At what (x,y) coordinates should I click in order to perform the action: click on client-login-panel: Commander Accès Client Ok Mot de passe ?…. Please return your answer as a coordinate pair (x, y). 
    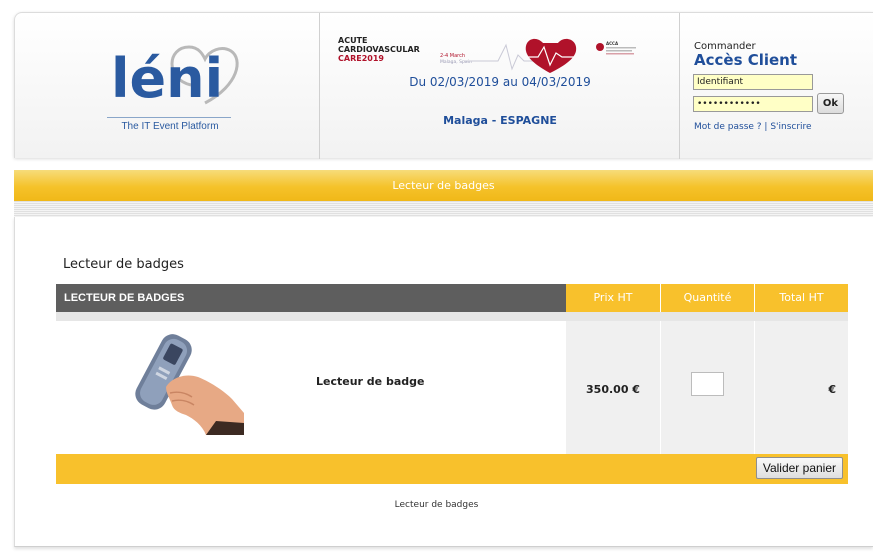
    Looking at the image, I should click on (776, 86).